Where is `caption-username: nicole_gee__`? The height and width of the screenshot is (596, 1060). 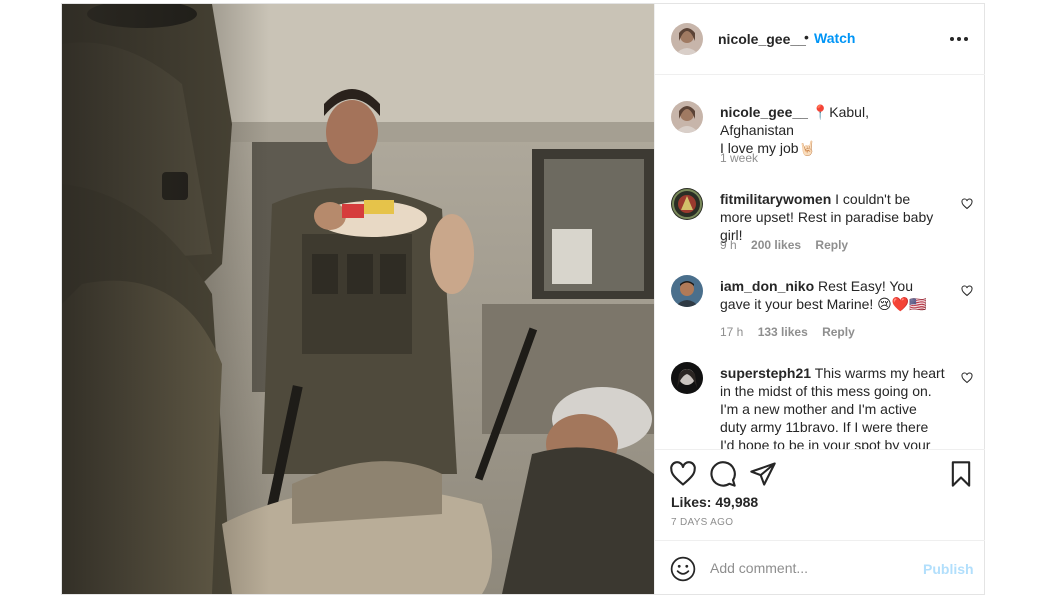 caption-username: nicole_gee__ is located at coordinates (764, 112).